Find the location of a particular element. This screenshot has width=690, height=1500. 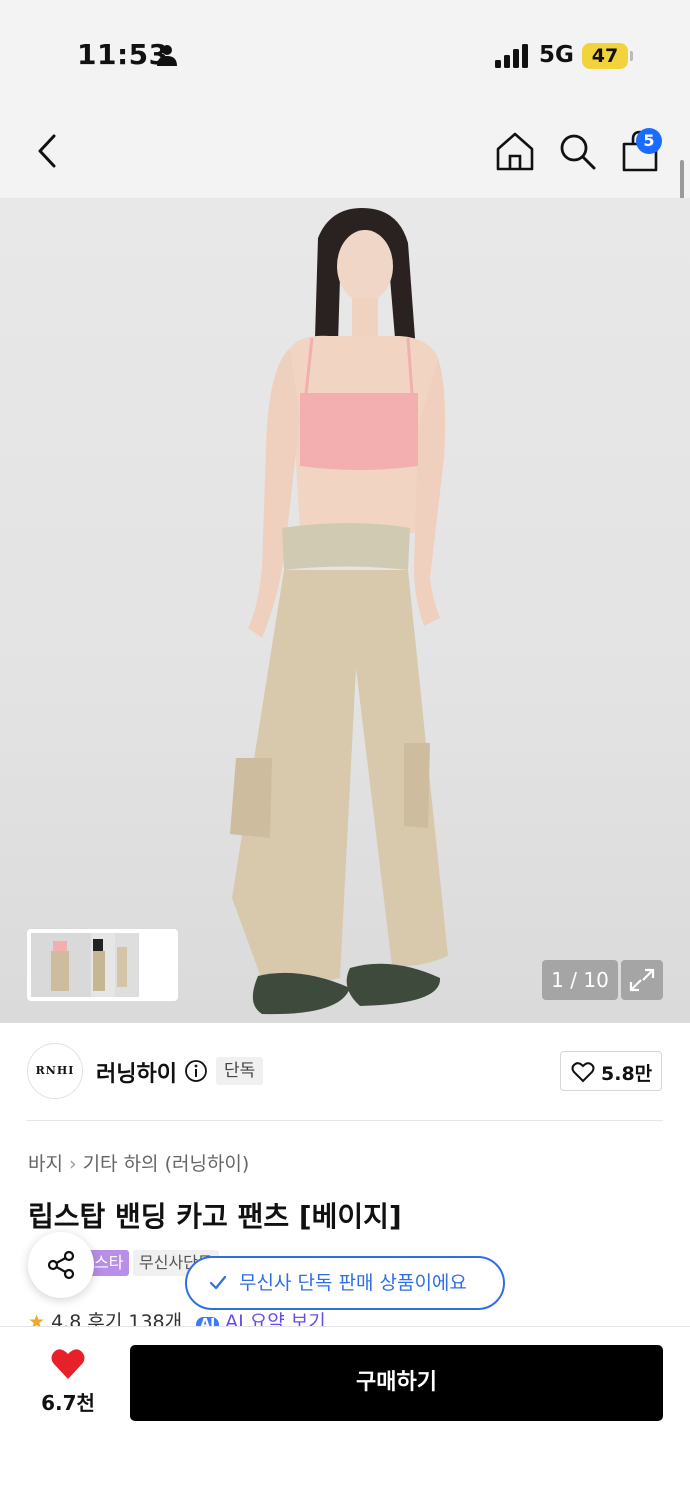

battery-tip is located at coordinates (631, 56).